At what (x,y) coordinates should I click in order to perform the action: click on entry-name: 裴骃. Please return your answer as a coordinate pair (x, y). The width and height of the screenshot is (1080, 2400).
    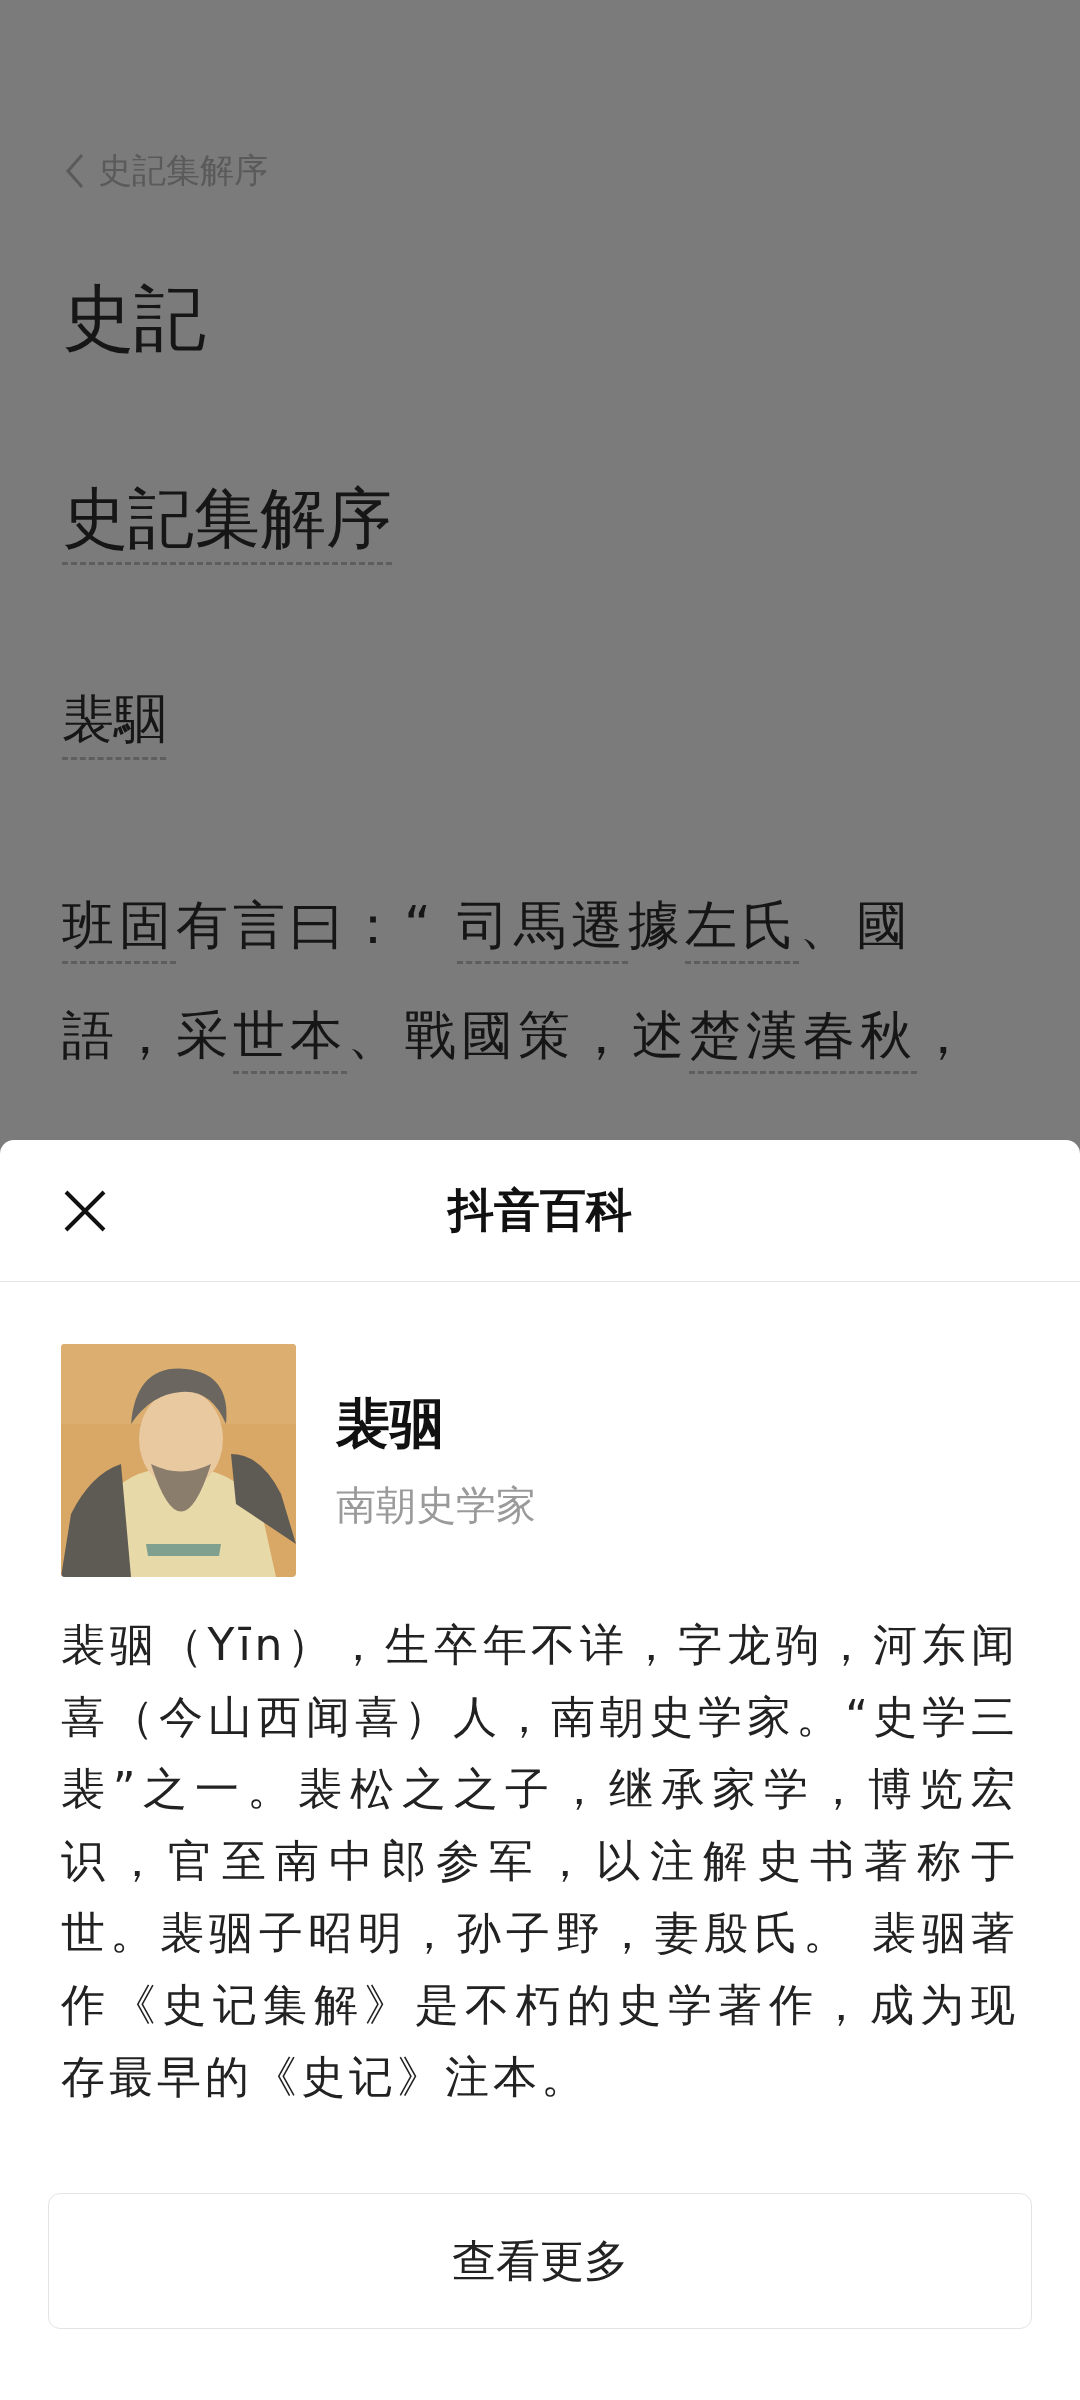
    Looking at the image, I should click on (390, 1423).